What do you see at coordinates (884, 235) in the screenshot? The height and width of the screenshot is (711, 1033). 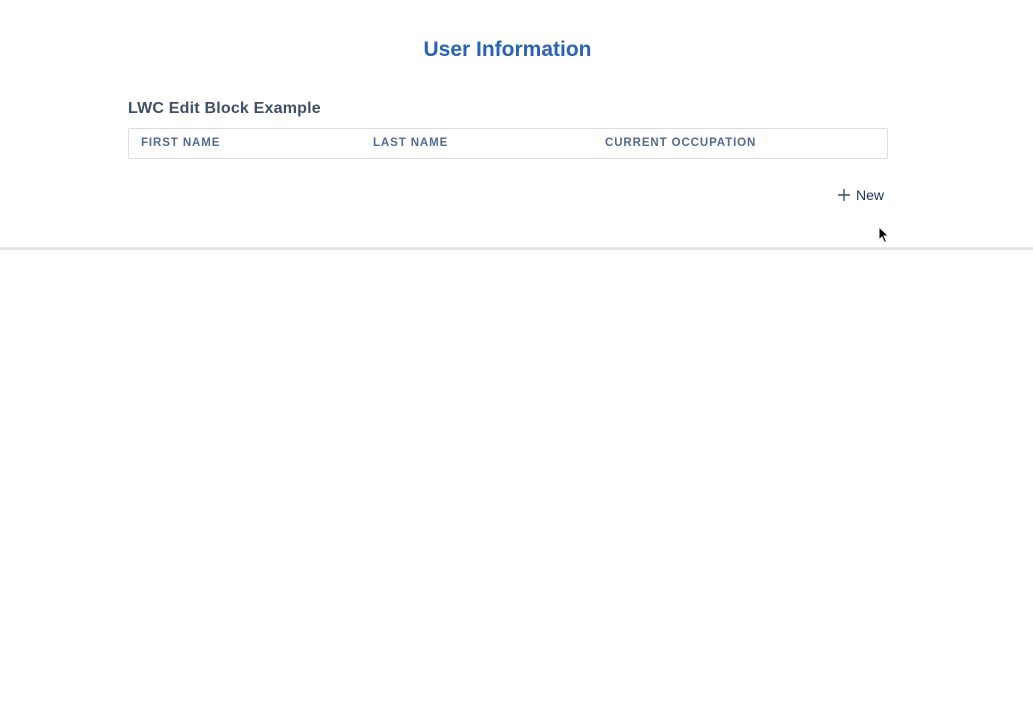 I see `mouse-pointer-icon` at bounding box center [884, 235].